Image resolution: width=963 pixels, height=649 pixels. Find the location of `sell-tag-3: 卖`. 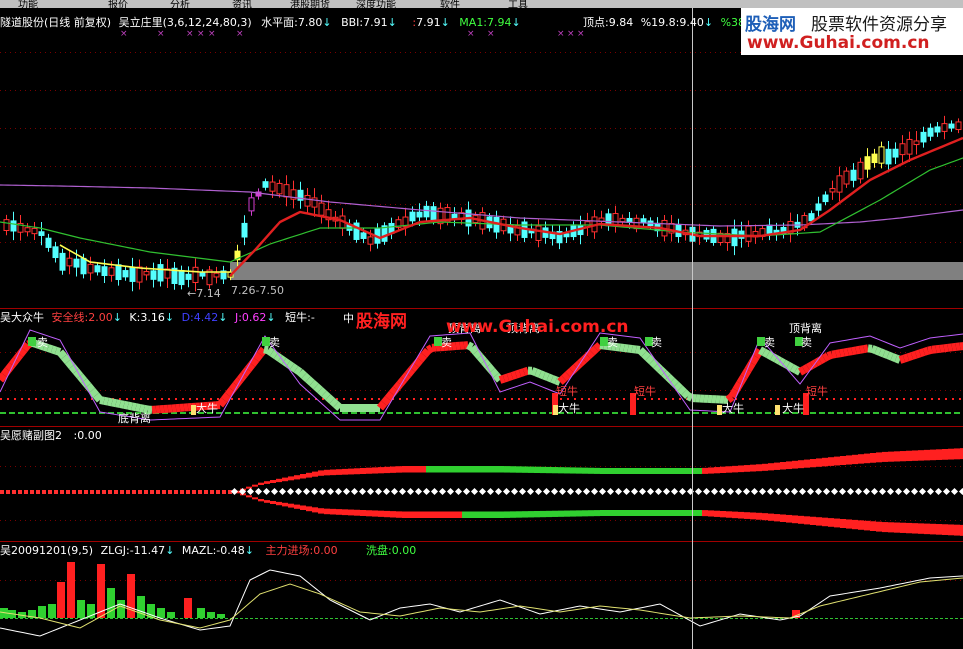

sell-tag-3: 卖 is located at coordinates (446, 342).